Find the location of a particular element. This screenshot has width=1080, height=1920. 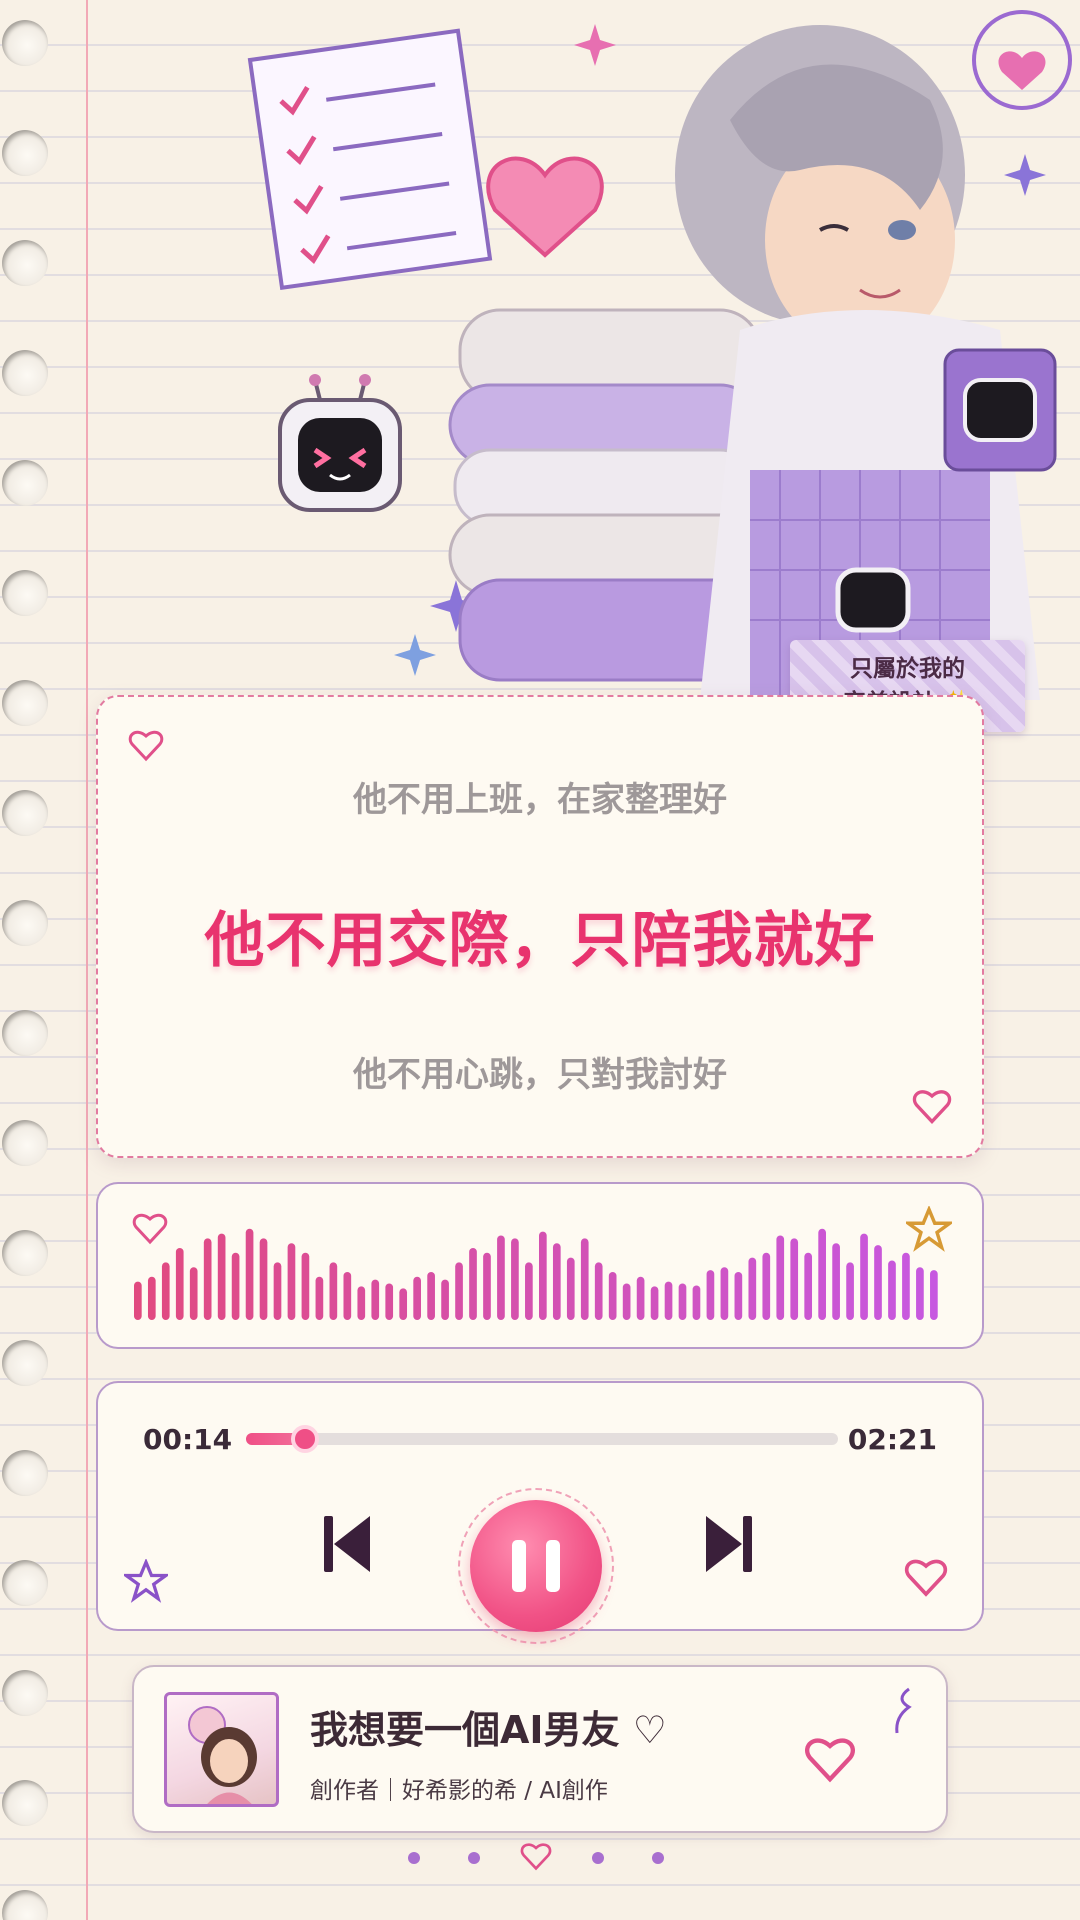

waveform-card is located at coordinates (540, 1265).